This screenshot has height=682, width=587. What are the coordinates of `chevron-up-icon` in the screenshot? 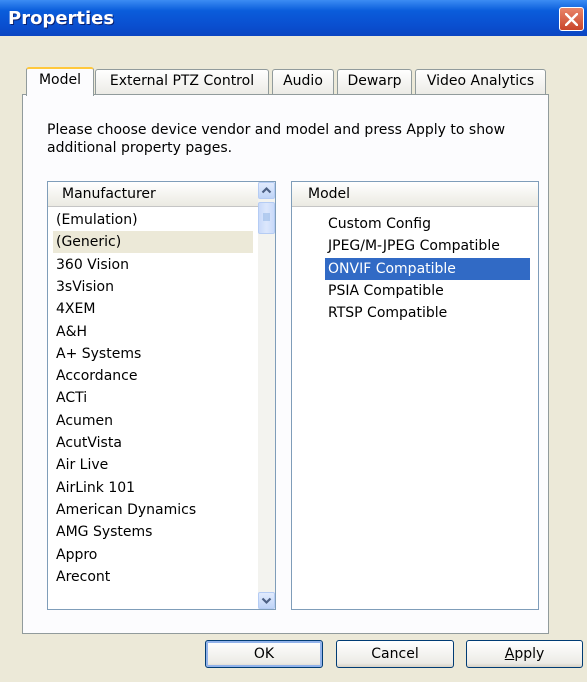 It's located at (266, 190).